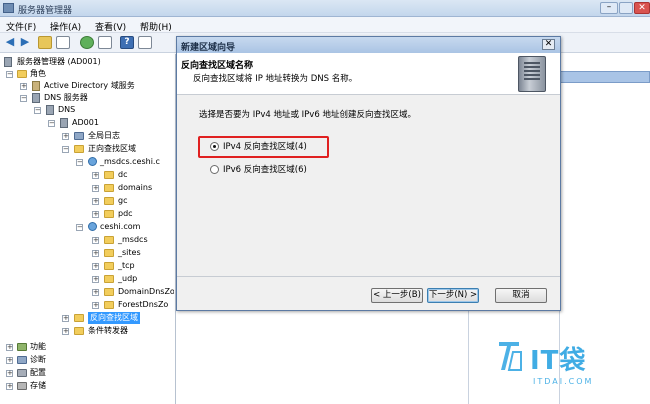 Image resolution: width=650 pixels, height=404 pixels. What do you see at coordinates (120, 226) in the screenshot?
I see `tree-label: ceshi.com` at bounding box center [120, 226].